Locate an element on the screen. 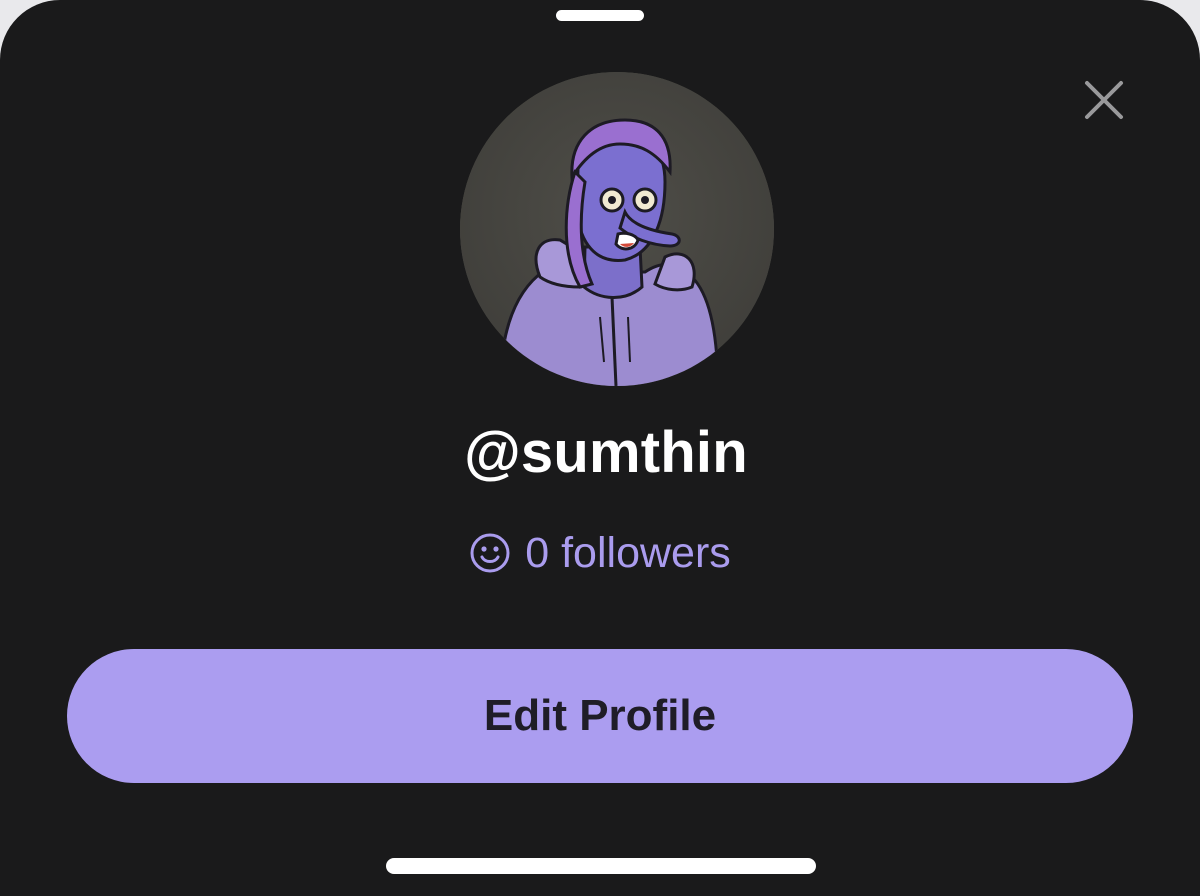  edit-profile-button: Edit Profile is located at coordinates (600, 716).